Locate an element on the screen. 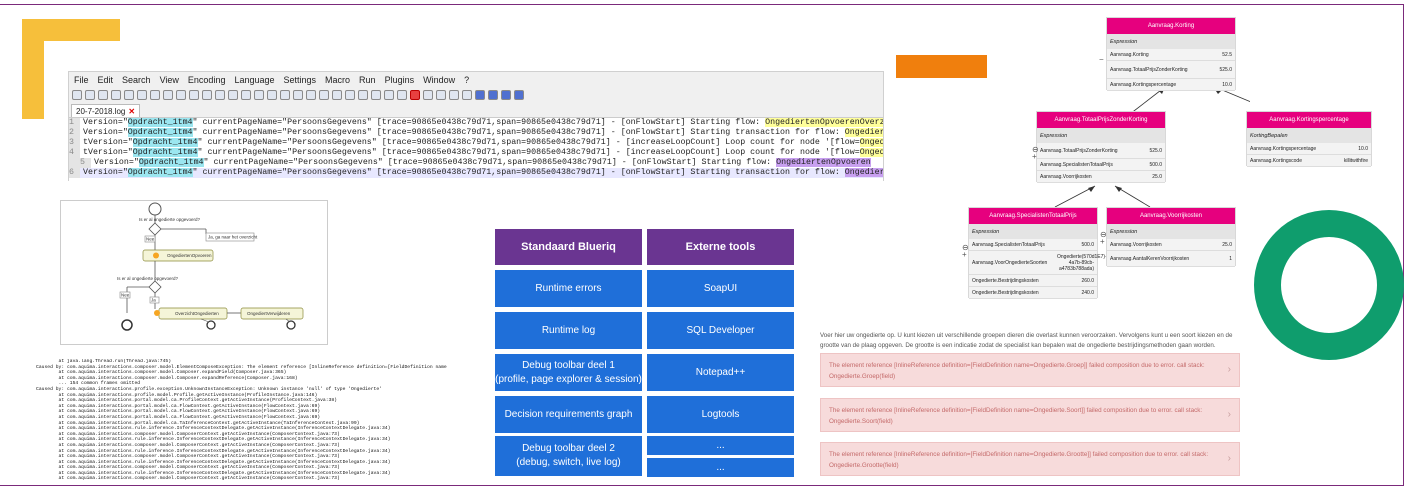 The image size is (1408, 492). new-icon is located at coordinates (77, 95).